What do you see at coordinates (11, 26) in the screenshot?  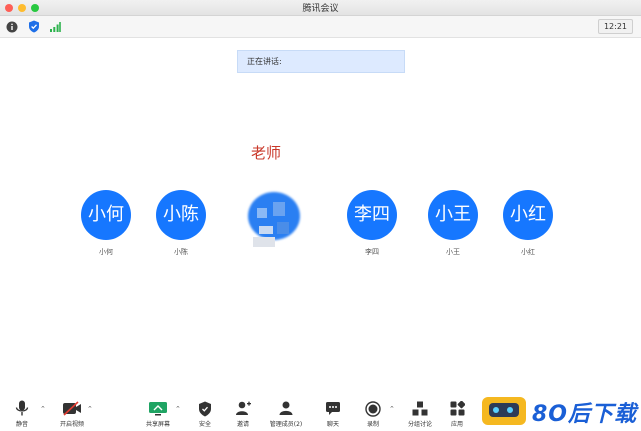 I see `info-icon` at bounding box center [11, 26].